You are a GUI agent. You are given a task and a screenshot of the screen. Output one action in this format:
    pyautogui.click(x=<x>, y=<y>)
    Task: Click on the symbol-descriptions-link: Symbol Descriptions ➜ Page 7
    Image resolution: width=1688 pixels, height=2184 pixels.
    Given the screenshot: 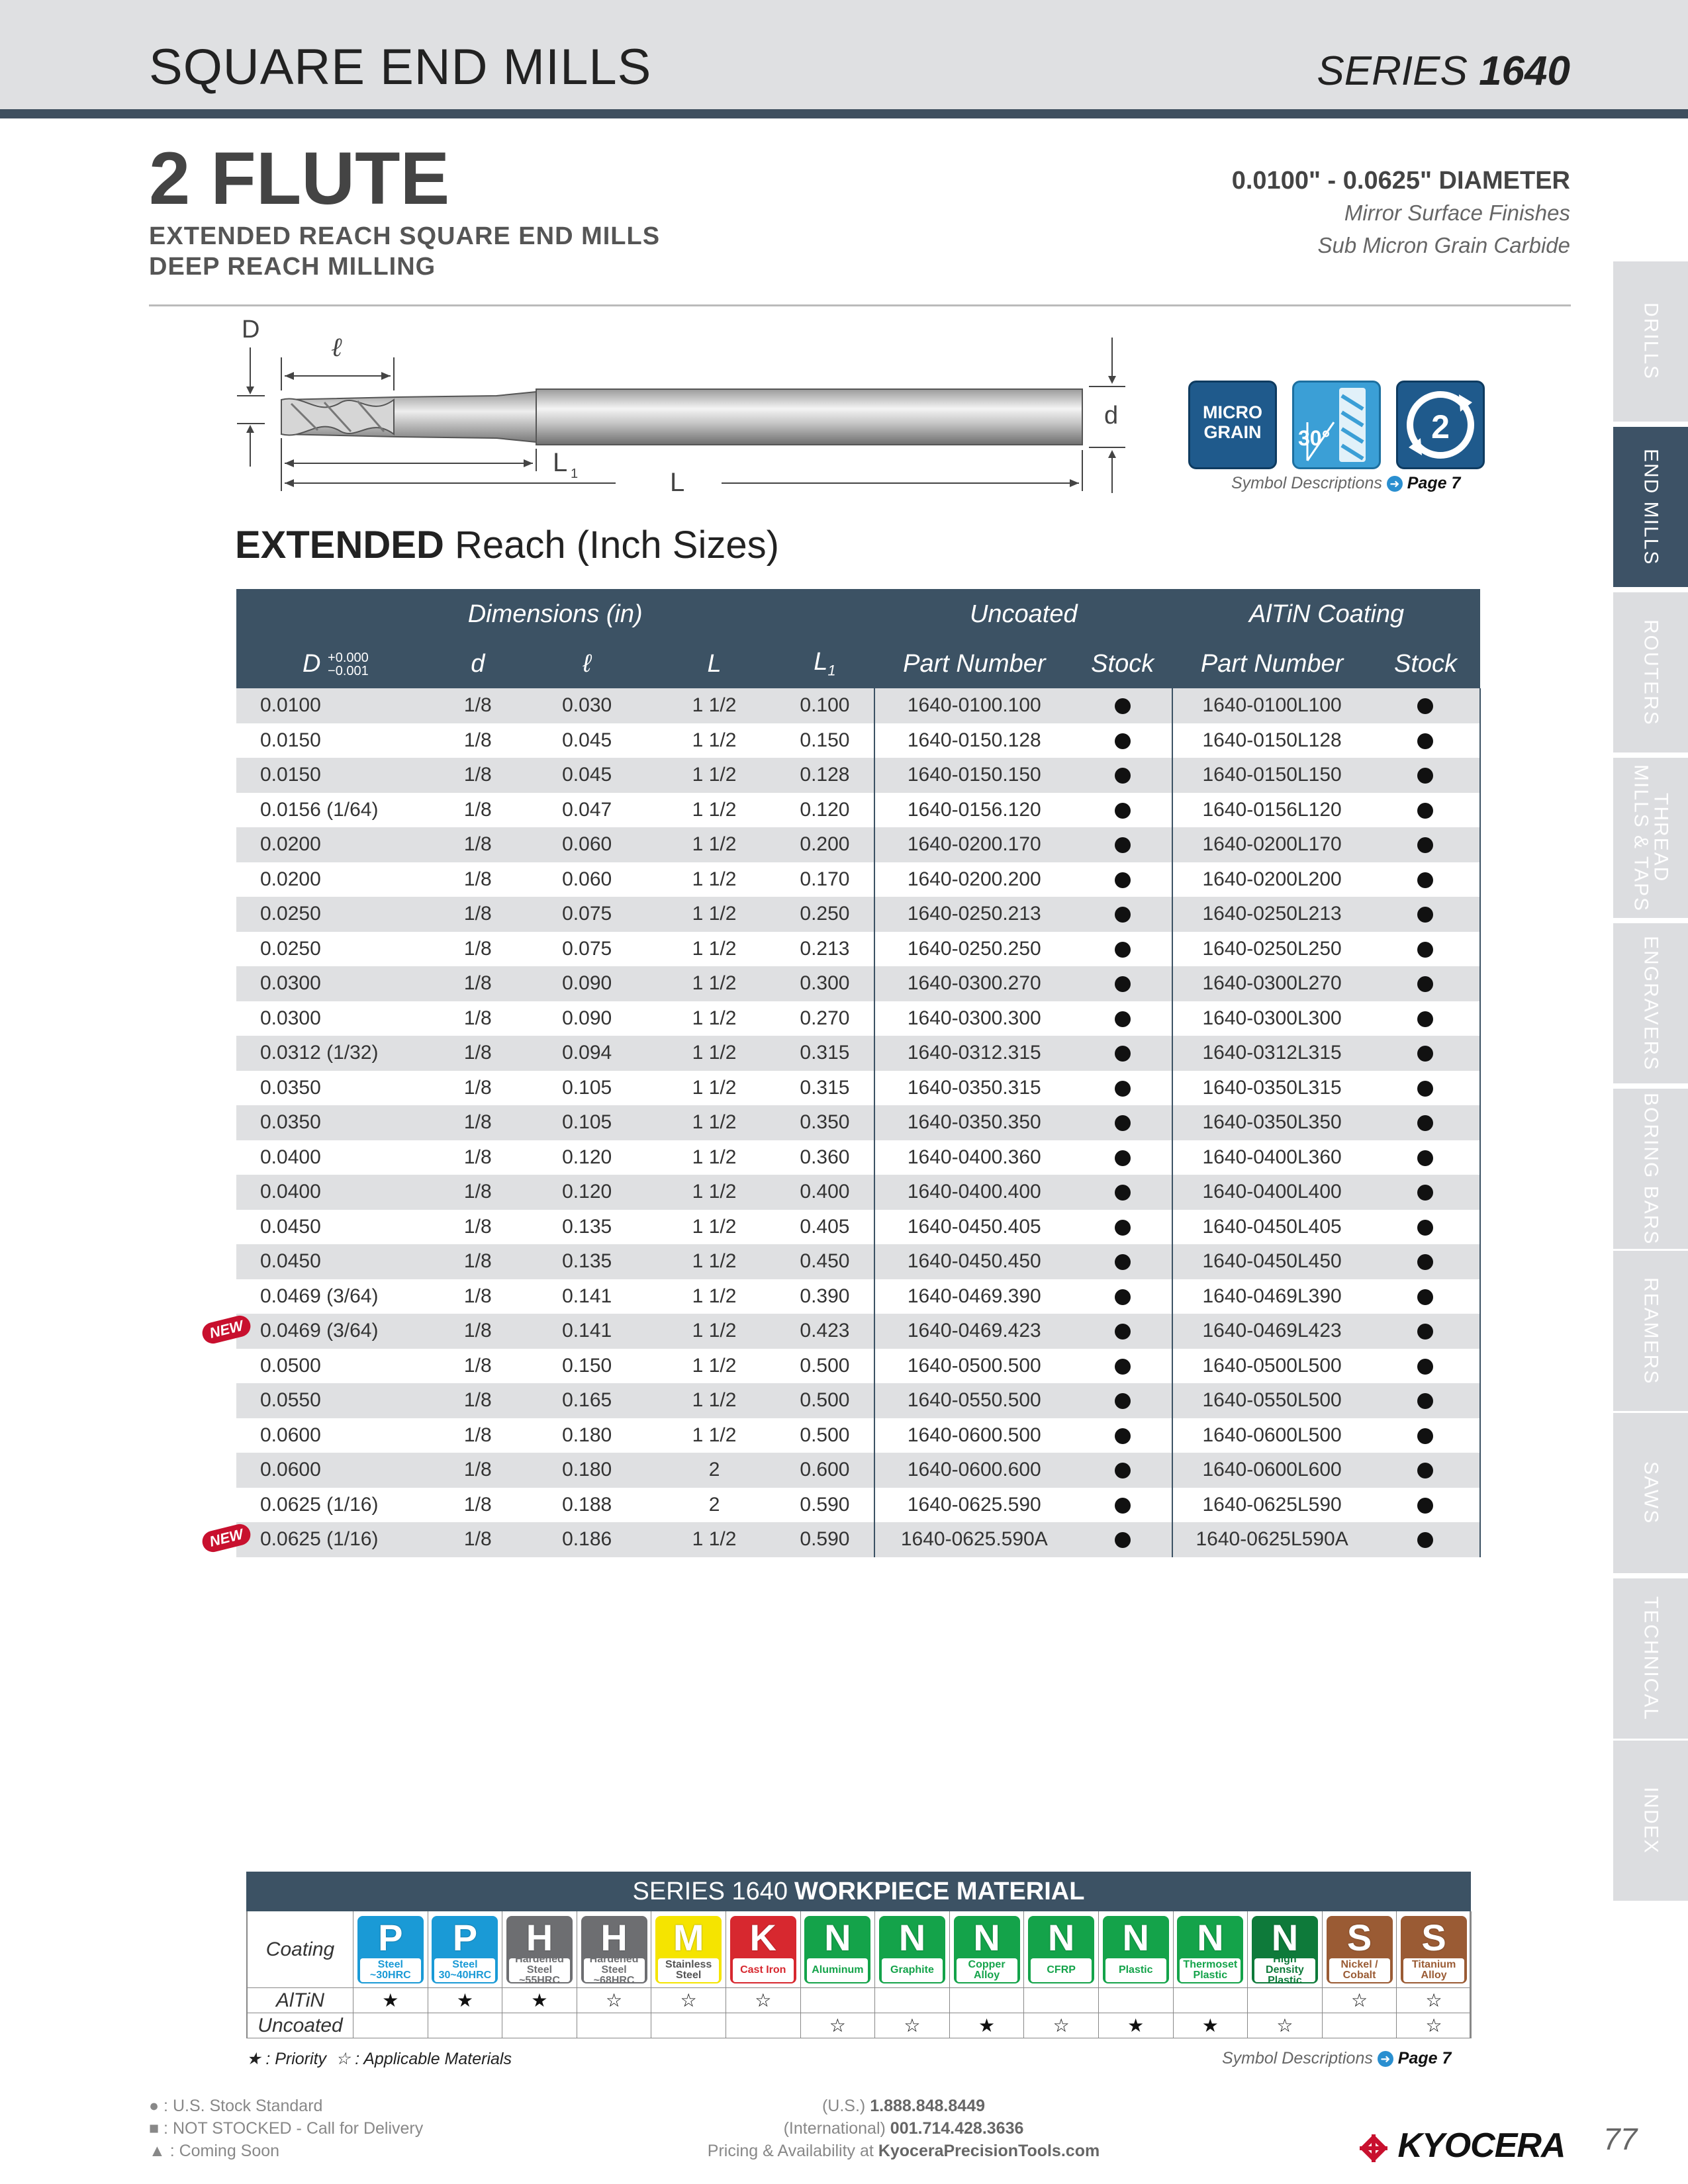 What is the action you would take?
    pyautogui.click(x=1345, y=483)
    